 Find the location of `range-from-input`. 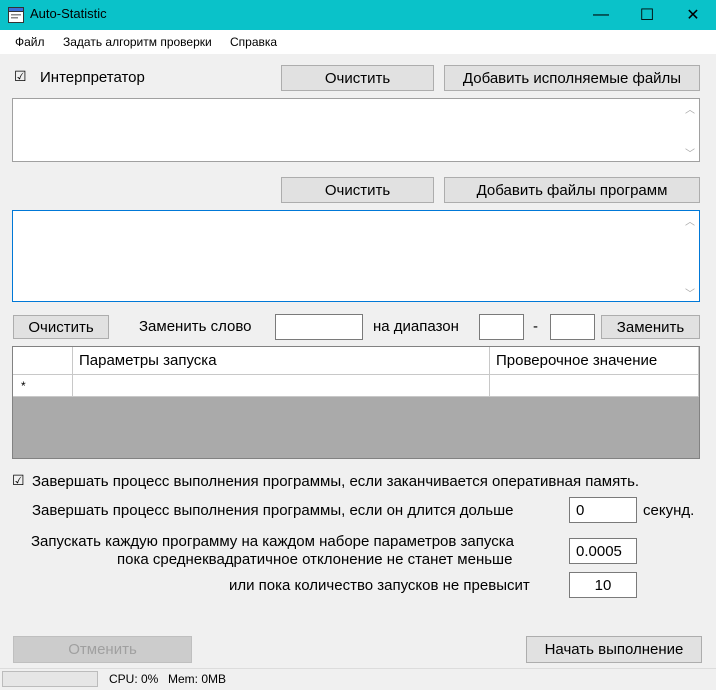

range-from-input is located at coordinates (501, 327).